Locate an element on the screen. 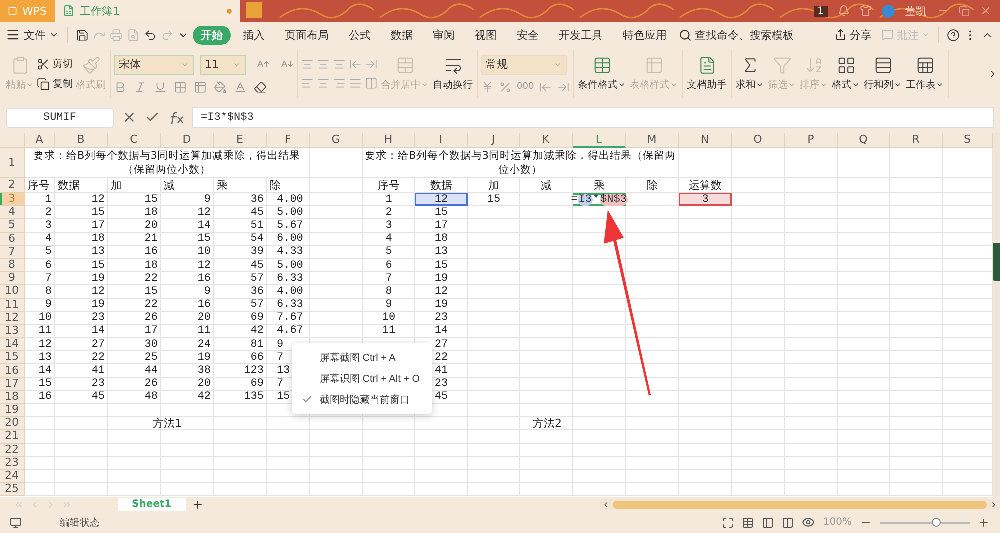  ribbon-tab: 插入 is located at coordinates (254, 35).